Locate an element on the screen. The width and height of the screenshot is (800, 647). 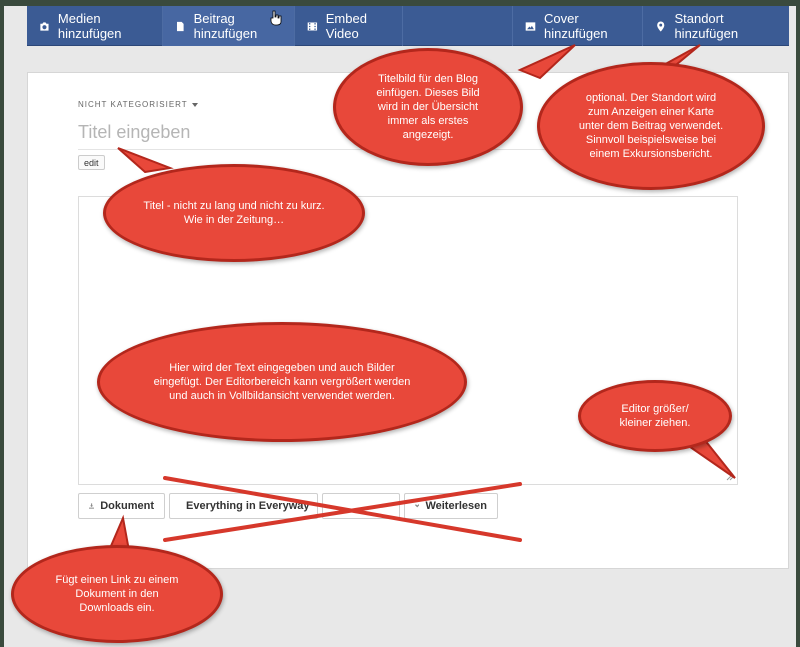
add-cover-button: Cover hinzufügen is located at coordinates (577, 26).